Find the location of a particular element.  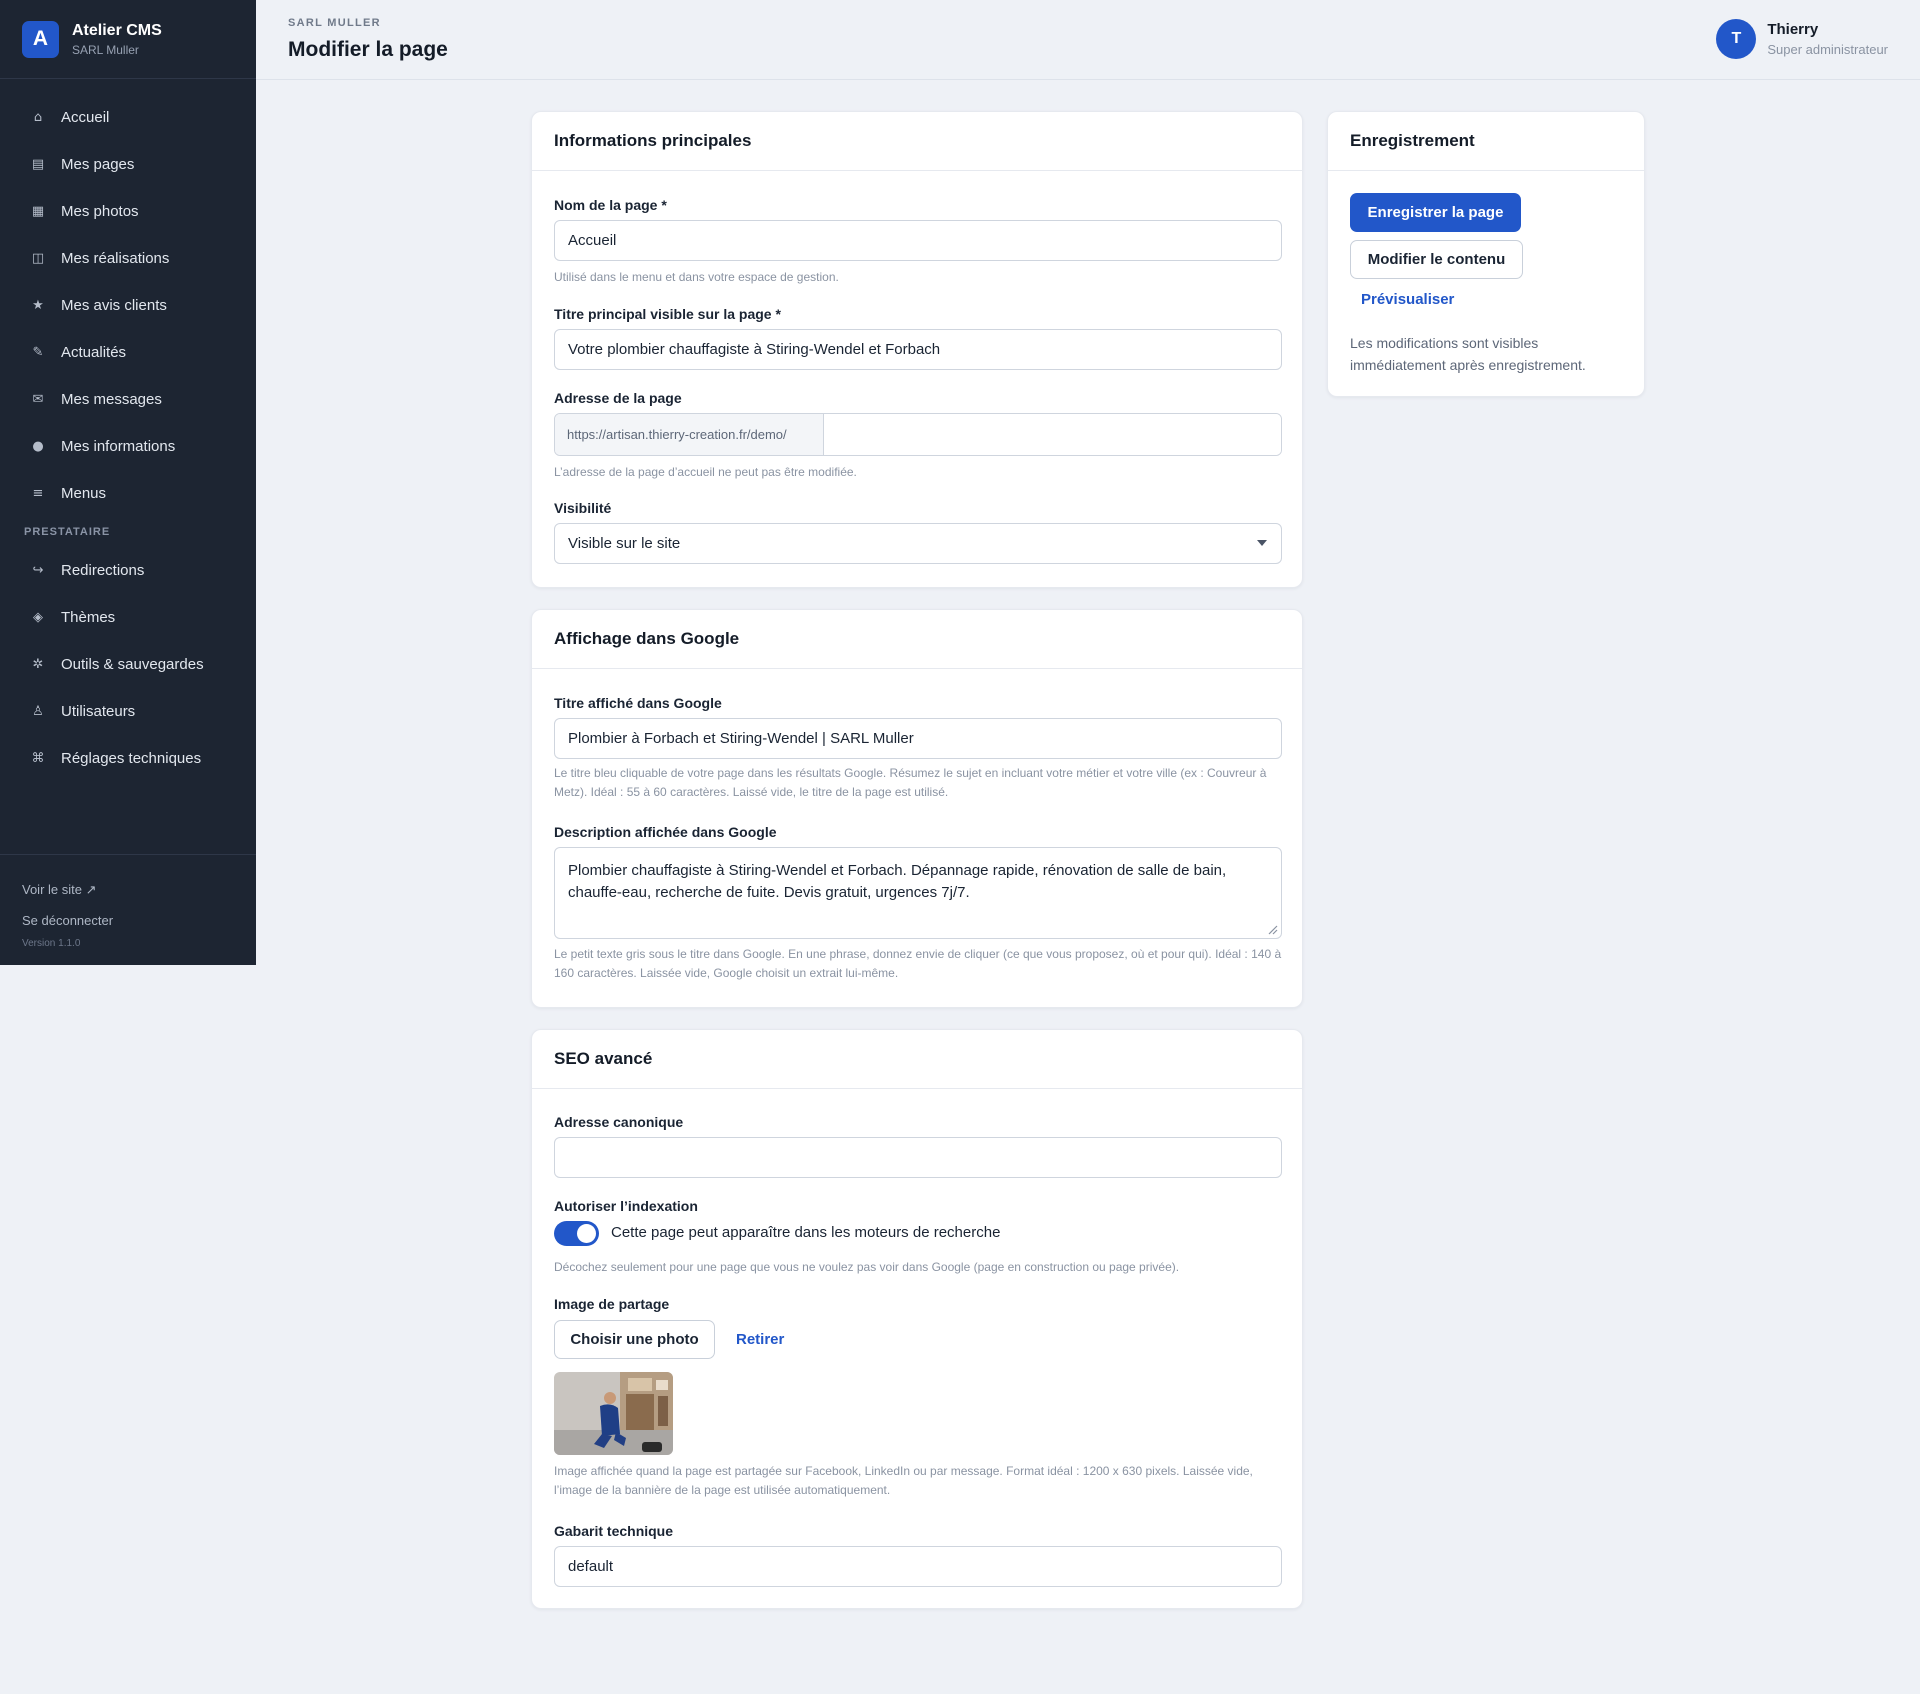

brand-subtitle: SARL Muller is located at coordinates (105, 49).